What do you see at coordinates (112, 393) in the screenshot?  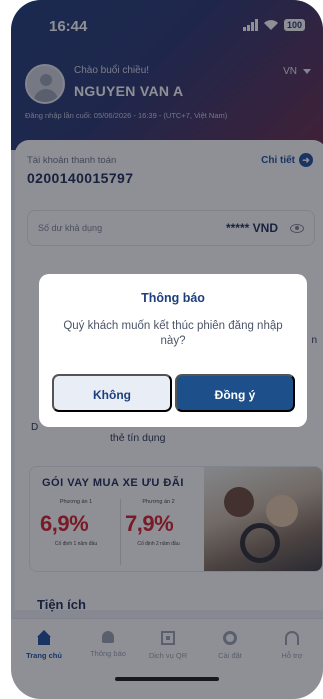 I see `cancel-button: Không` at bounding box center [112, 393].